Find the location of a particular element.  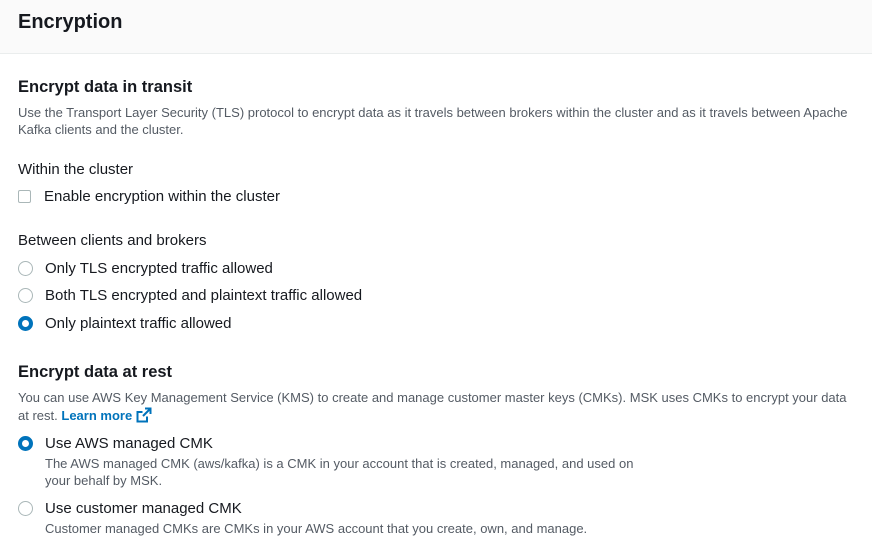

between-clients-brokers-label: Between clients and brokers is located at coordinates (112, 240).